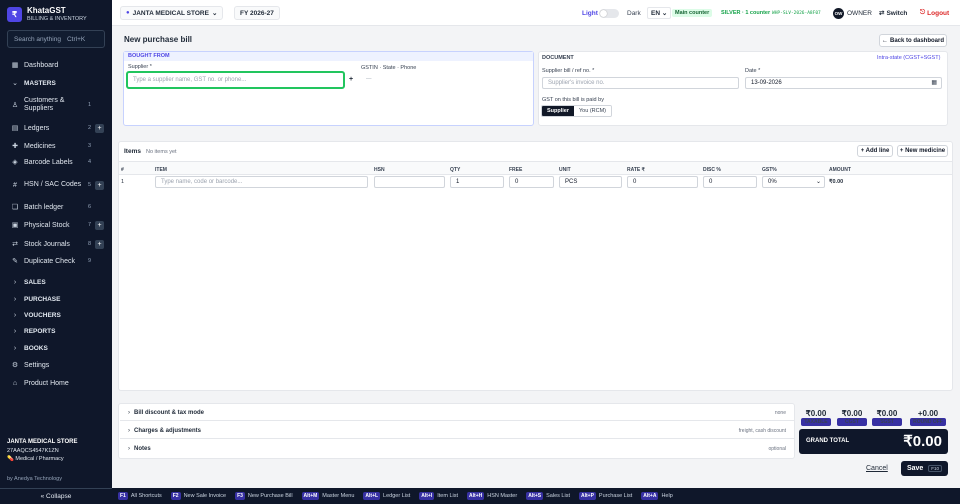 Image resolution: width=960 pixels, height=504 pixels. Describe the element at coordinates (56, 225) in the screenshot. I see `sidebar-item-physical-stock: ▣ Physical Stock 7 +` at that location.